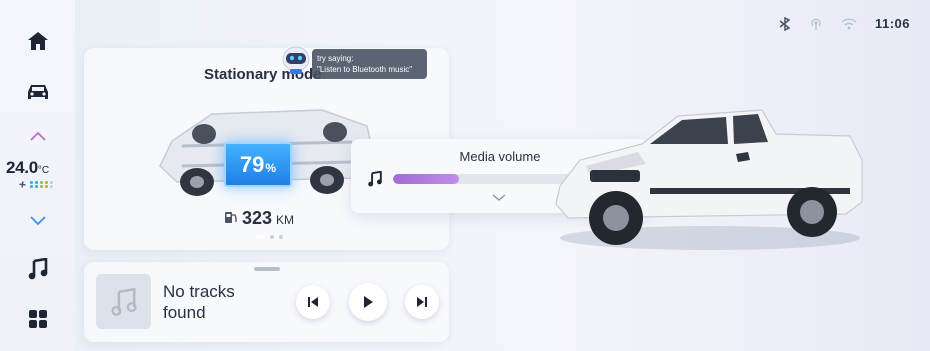 Image resolution: width=930 pixels, height=351 pixels. What do you see at coordinates (38, 319) in the screenshot?
I see `apps-grid-icon` at bounding box center [38, 319].